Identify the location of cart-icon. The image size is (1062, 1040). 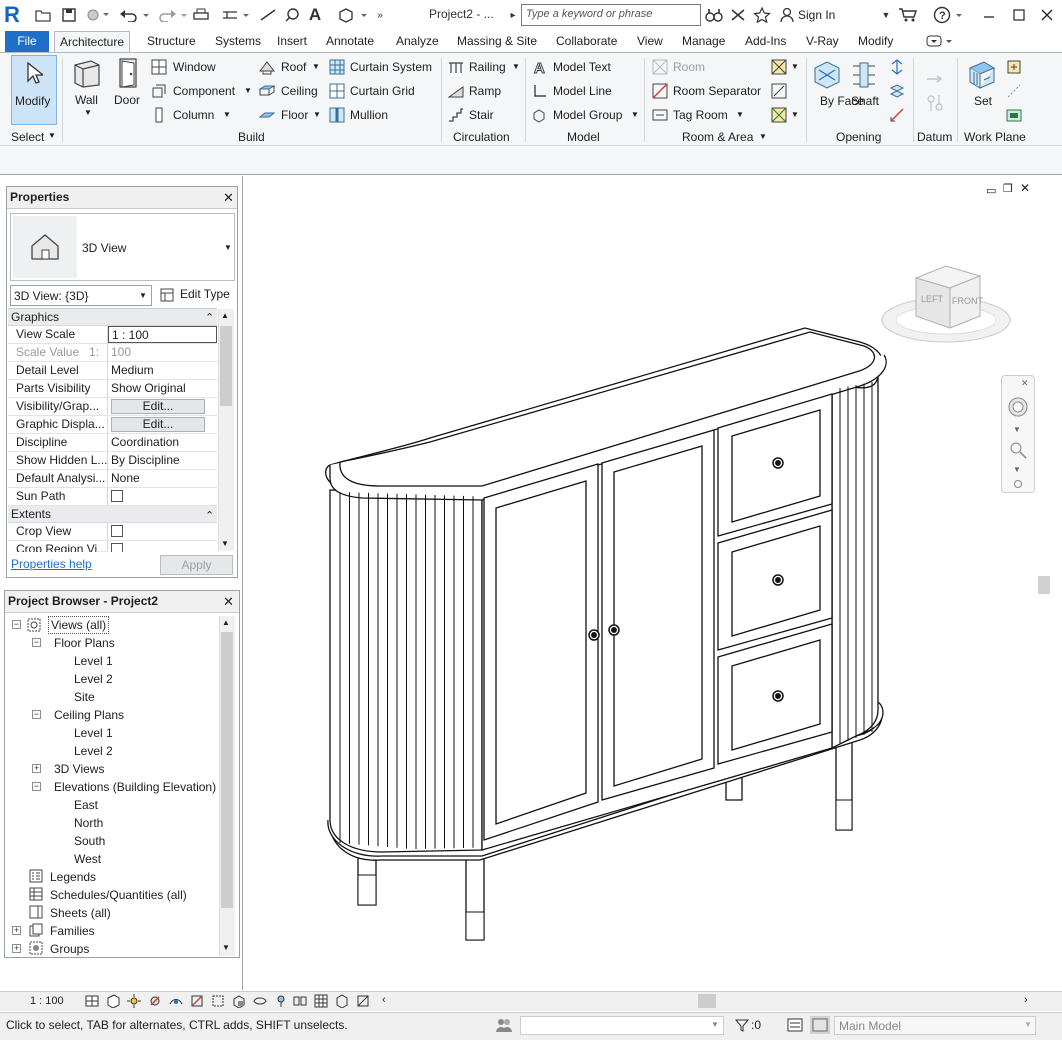
(908, 15).